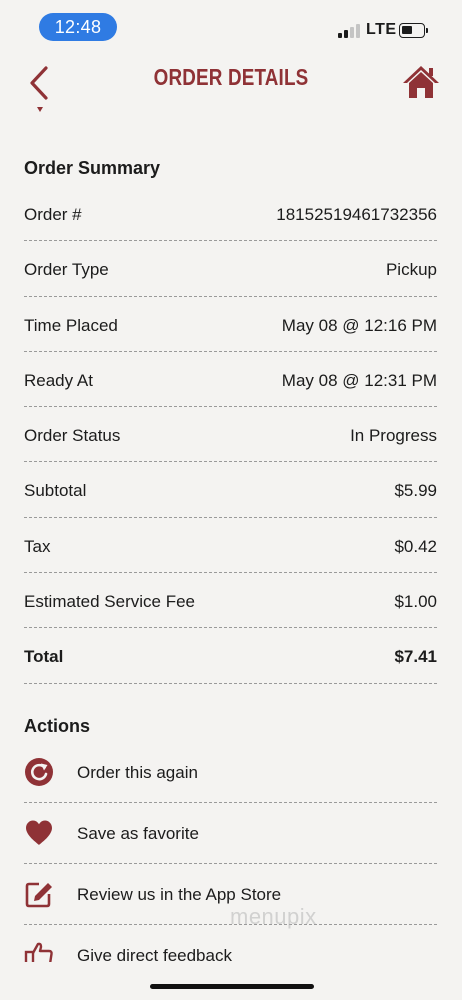 The height and width of the screenshot is (1000, 462). What do you see at coordinates (110, 602) in the screenshot?
I see `row-label: Estimated Service Fee` at bounding box center [110, 602].